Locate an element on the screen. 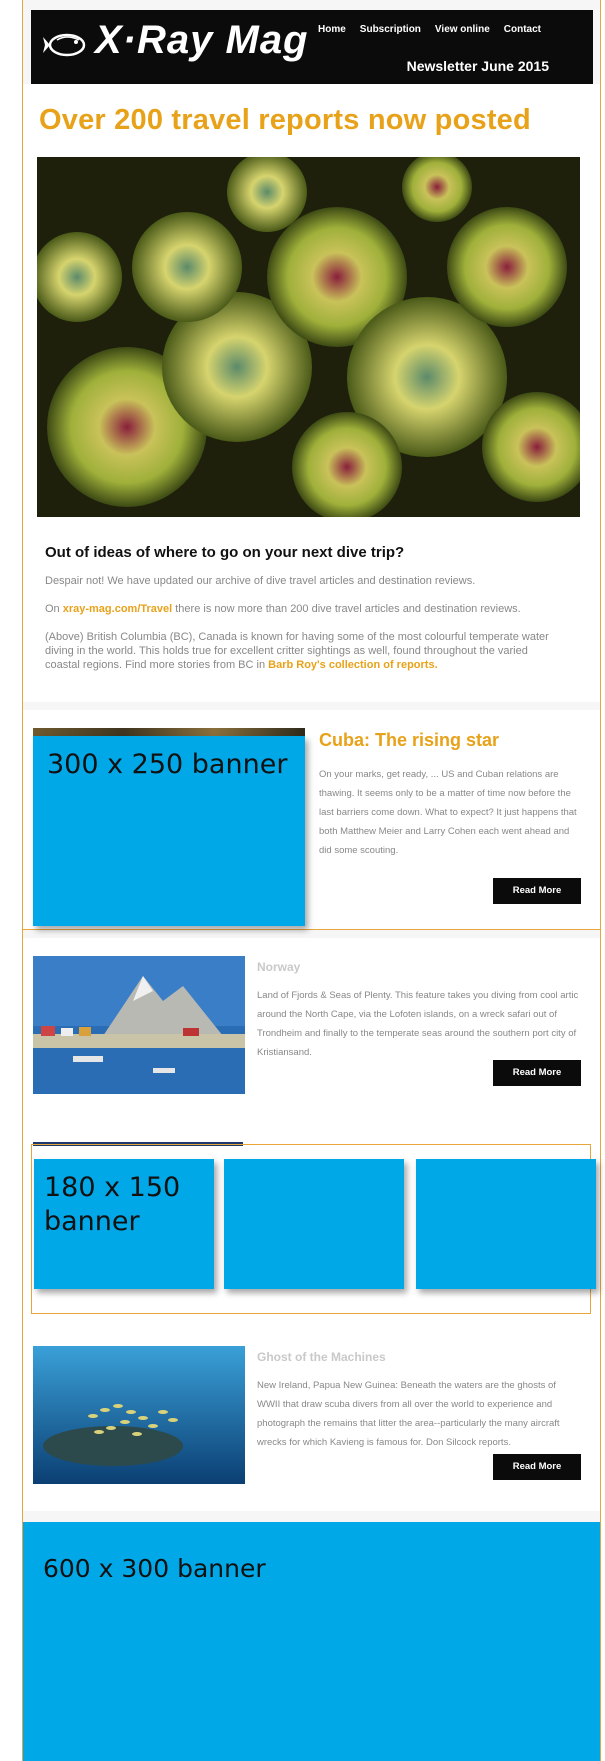 Image resolution: width=605 pixels, height=1761 pixels. barb-roy-link: Barb Roy's collection of reports. is located at coordinates (352, 665).